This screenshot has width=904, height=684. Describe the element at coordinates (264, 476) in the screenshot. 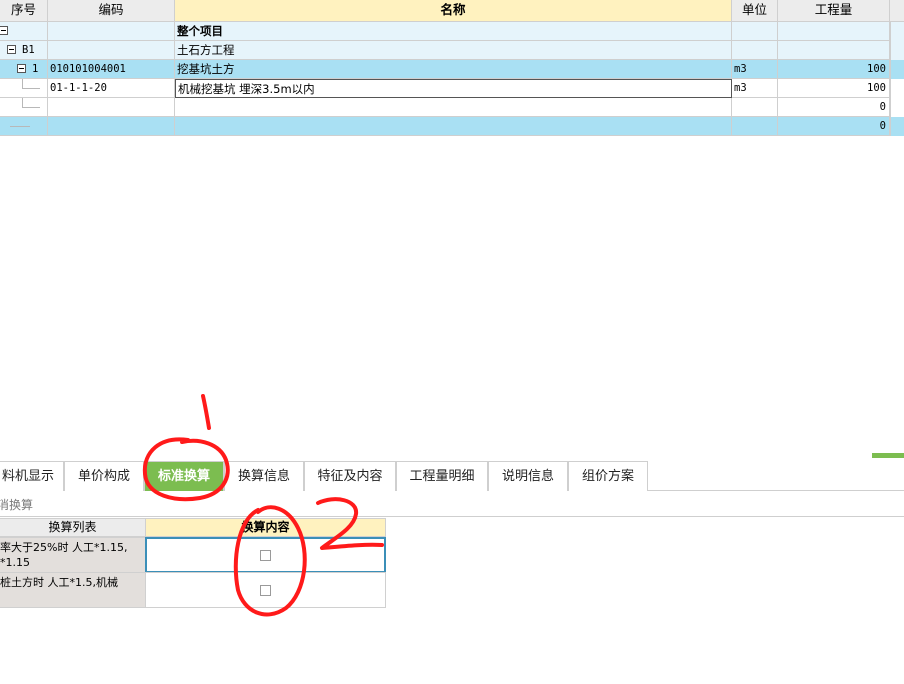

I see `tab-conversion-info: 换算信息` at that location.